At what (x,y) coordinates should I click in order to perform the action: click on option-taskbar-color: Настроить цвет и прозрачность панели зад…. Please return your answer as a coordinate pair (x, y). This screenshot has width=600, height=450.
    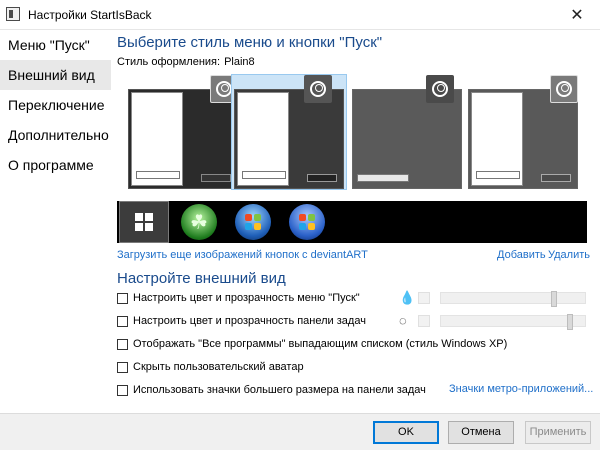
    Looking at the image, I should click on (241, 321).